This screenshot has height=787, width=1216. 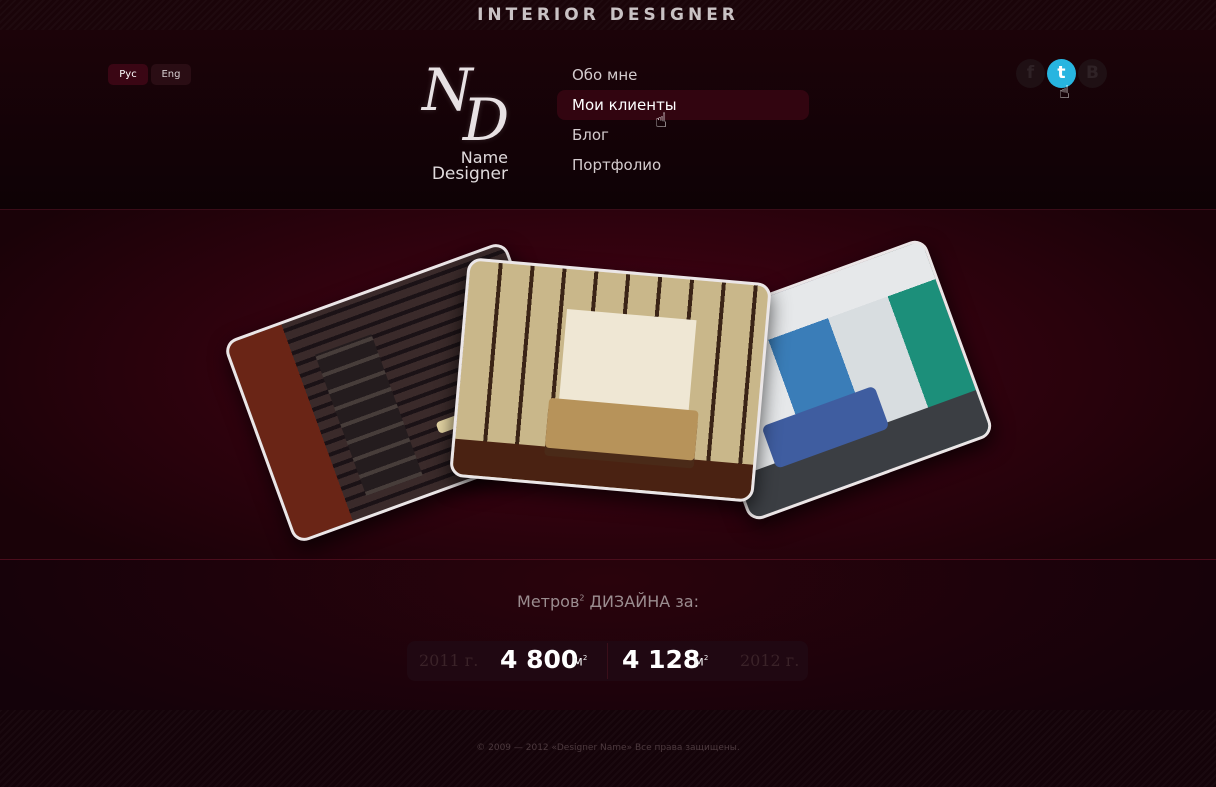 What do you see at coordinates (683, 165) in the screenshot?
I see `nav-item-portfolio: Портфолио` at bounding box center [683, 165].